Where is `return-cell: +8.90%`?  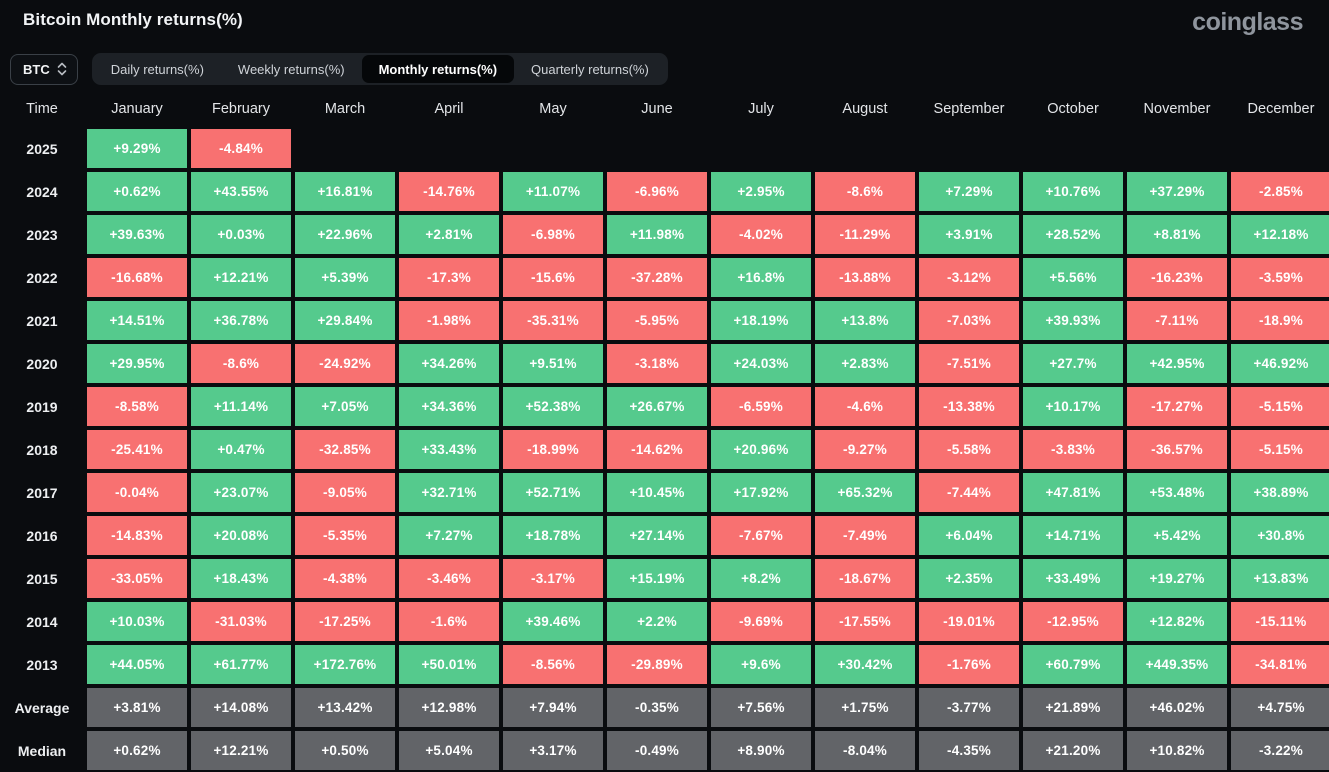 return-cell: +8.90% is located at coordinates (761, 750).